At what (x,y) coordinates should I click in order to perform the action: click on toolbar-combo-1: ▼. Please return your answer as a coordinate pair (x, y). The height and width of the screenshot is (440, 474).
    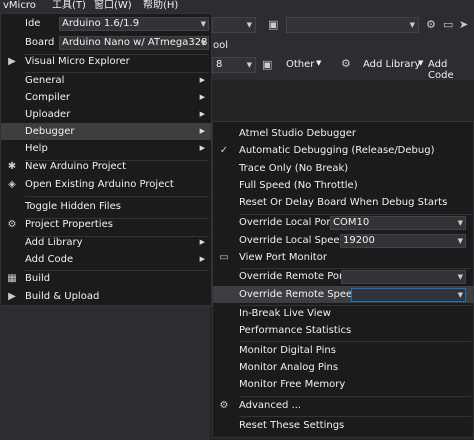
    Looking at the image, I should click on (234, 25).